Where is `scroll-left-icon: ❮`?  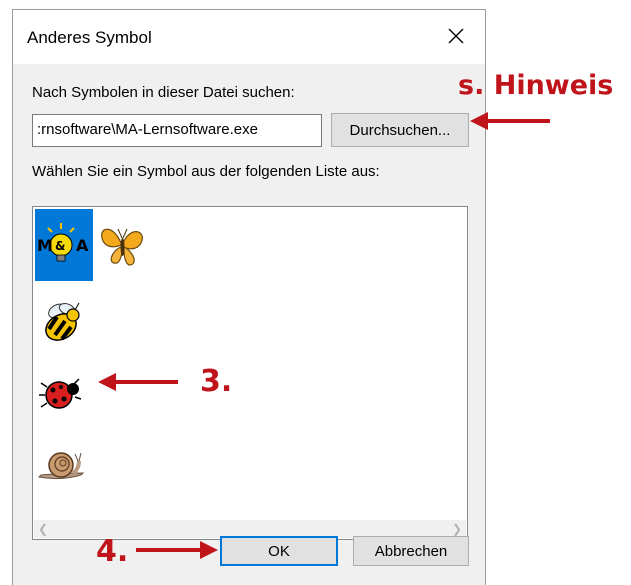
scroll-left-icon: ❮ is located at coordinates (43, 529).